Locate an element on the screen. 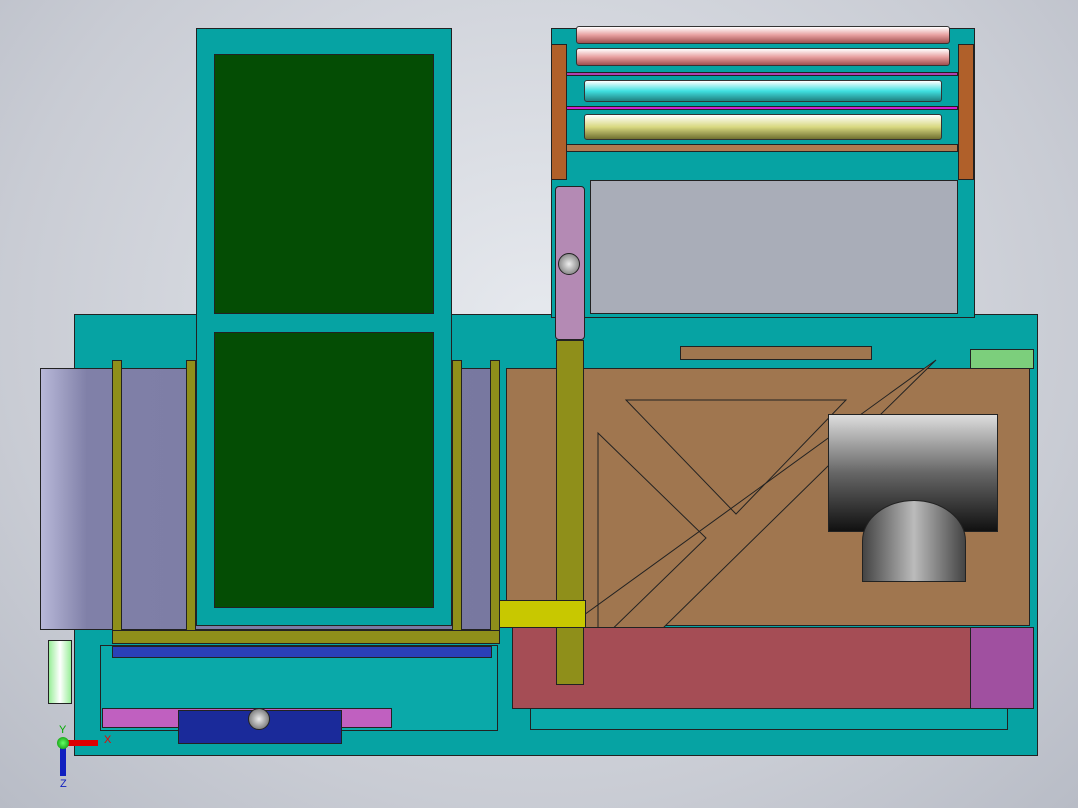 This screenshot has height=808, width=1078. motor-knob is located at coordinates (259, 719).